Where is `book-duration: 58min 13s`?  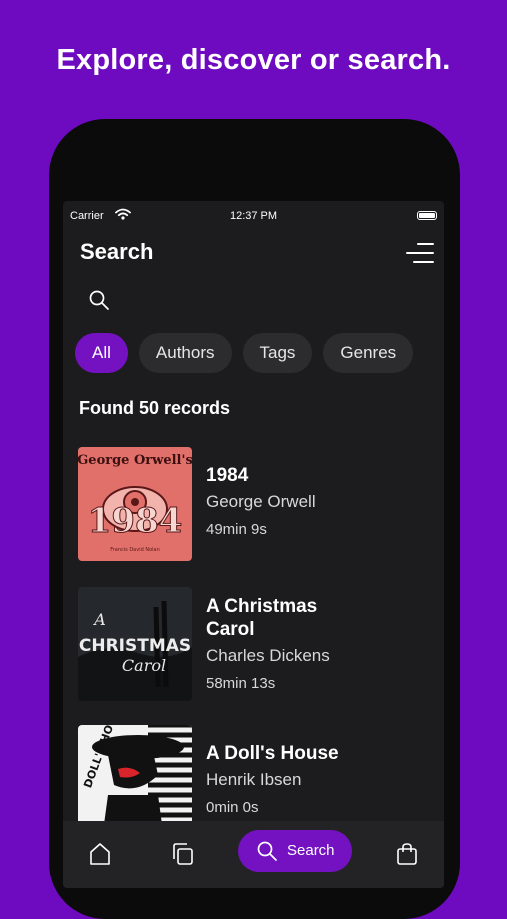
book-duration: 58min 13s is located at coordinates (241, 683).